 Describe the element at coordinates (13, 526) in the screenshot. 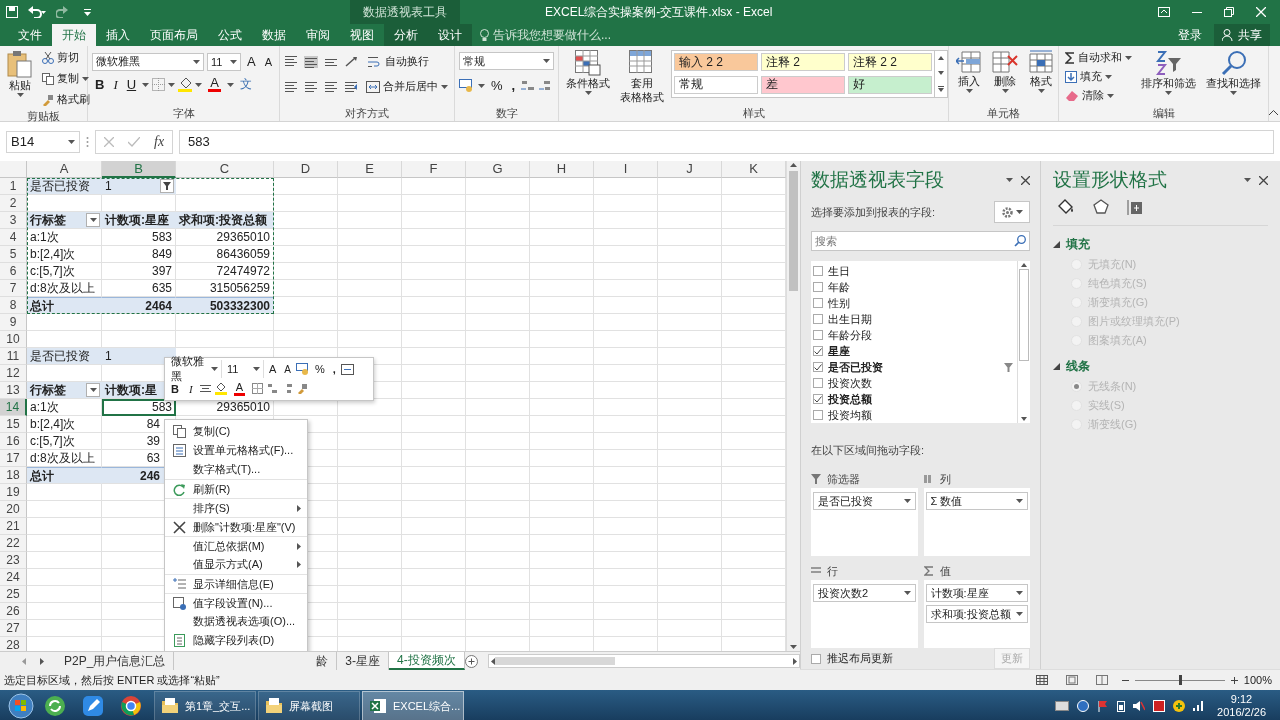

I see `row-header: 21` at that location.